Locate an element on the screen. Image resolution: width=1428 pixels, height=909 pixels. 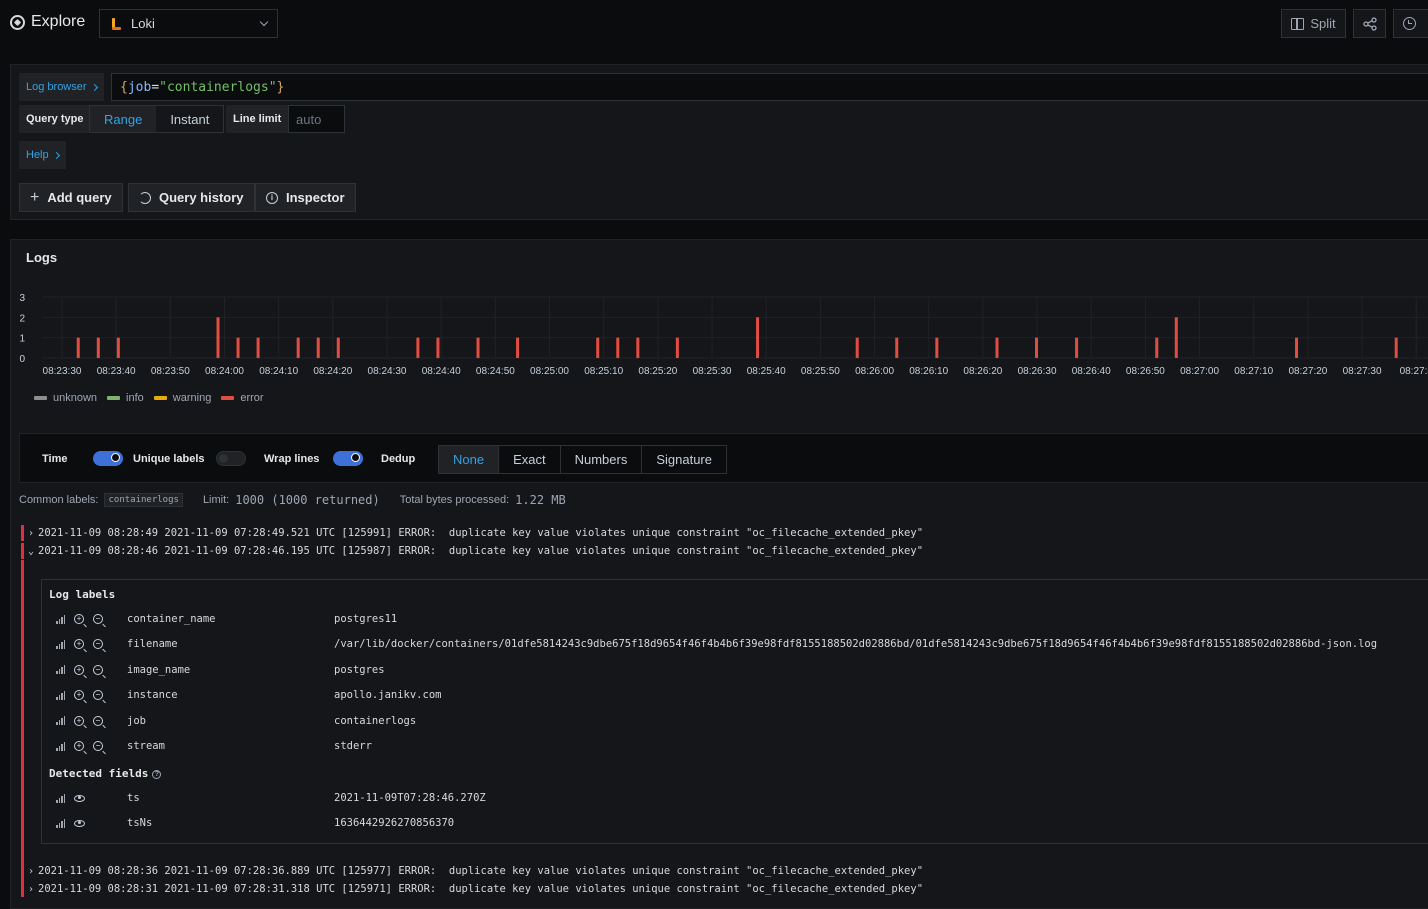
split-icon is located at coordinates (1298, 23).